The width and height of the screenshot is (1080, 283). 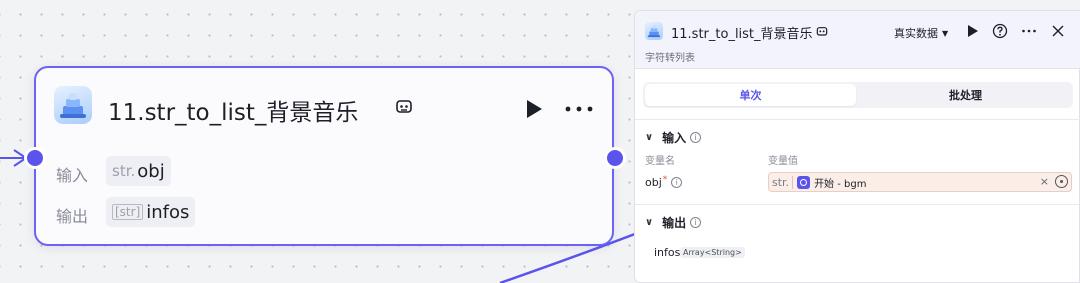 What do you see at coordinates (1044, 181) in the screenshot?
I see `clear-icon: ×` at bounding box center [1044, 181].